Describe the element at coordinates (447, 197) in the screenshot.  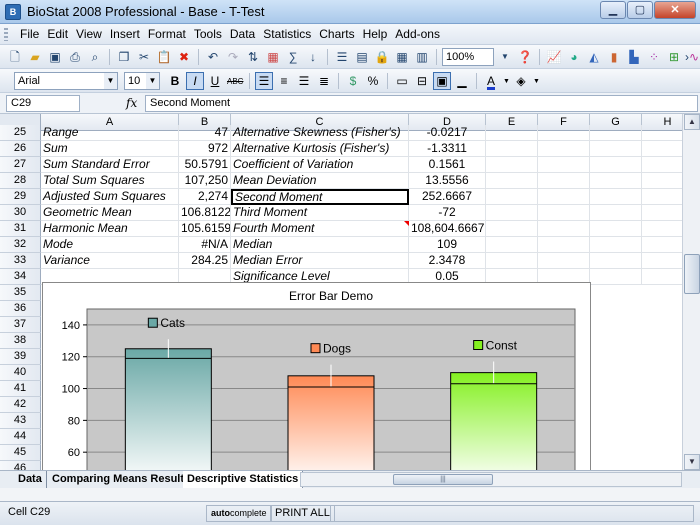
I see `cell: 252.6667` at that location.